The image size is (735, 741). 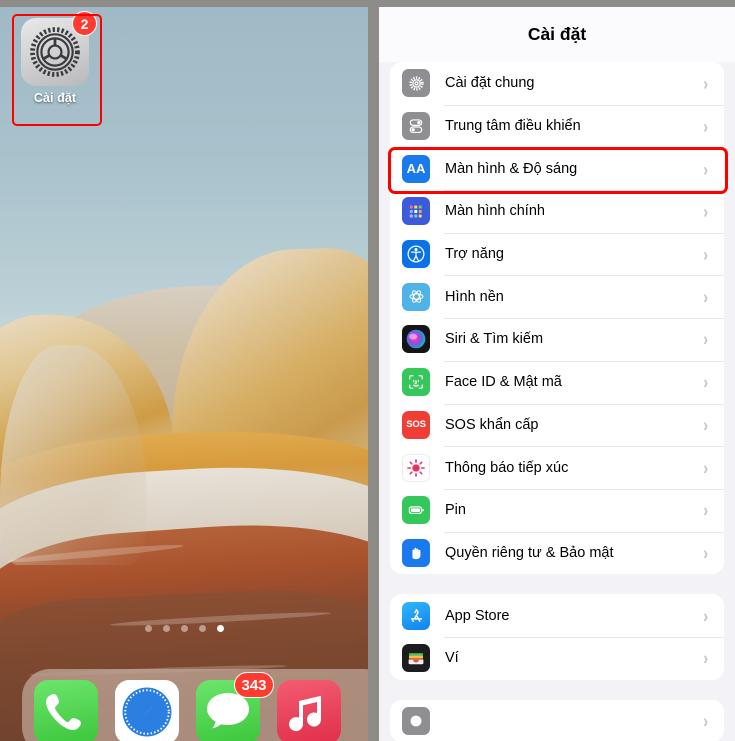 What do you see at coordinates (557, 339) in the screenshot?
I see `settings-row-siri-search: Siri & Tìm kiếm ›` at bounding box center [557, 339].